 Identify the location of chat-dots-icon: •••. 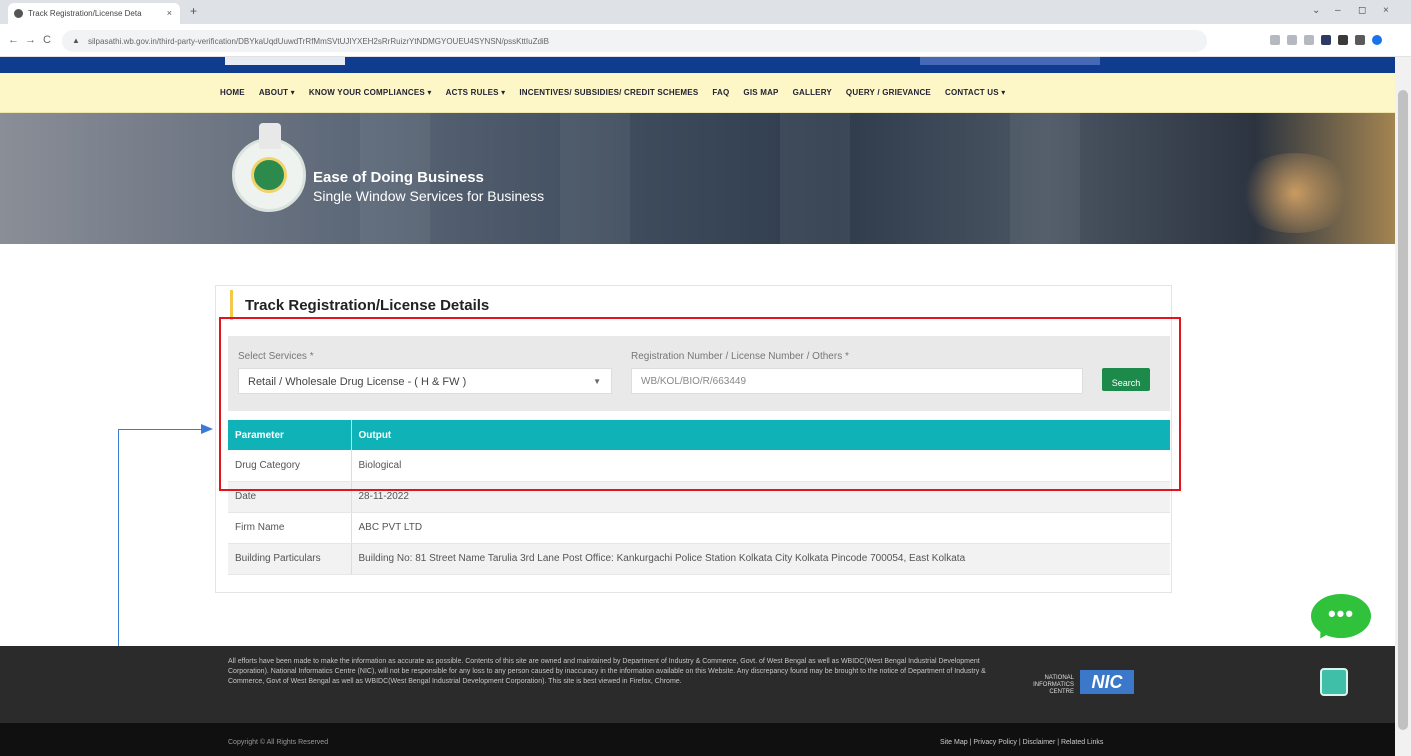
(1341, 613).